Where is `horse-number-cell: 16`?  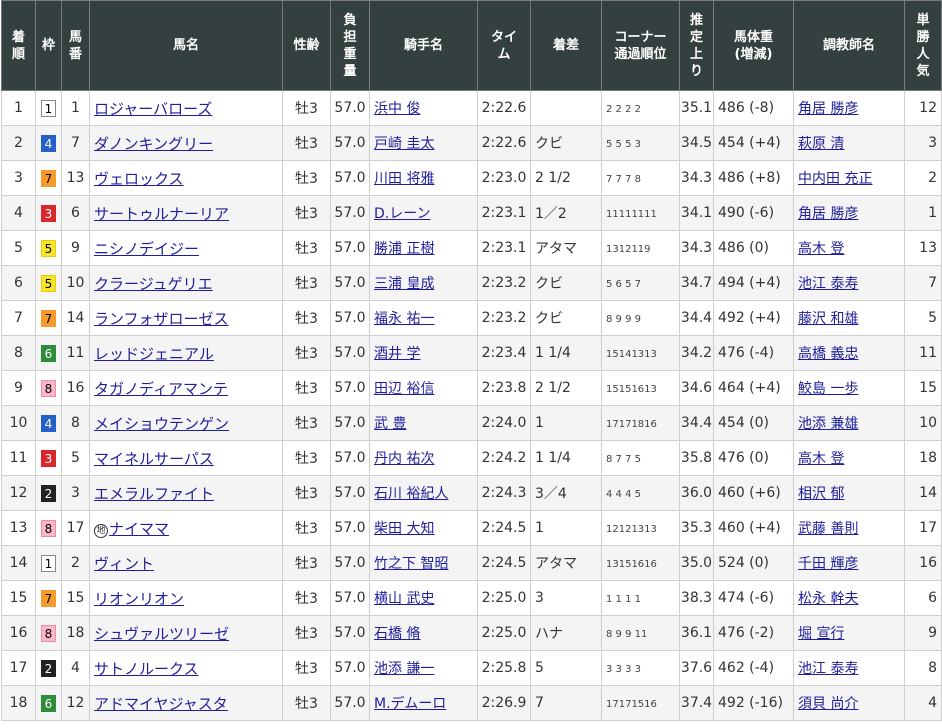 horse-number-cell: 16 is located at coordinates (75, 388).